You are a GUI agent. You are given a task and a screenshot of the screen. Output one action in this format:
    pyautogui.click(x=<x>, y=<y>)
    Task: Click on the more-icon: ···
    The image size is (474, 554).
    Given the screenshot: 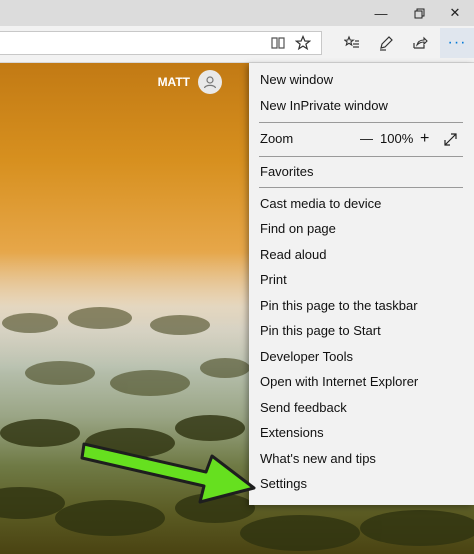 What is the action you would take?
    pyautogui.click(x=457, y=42)
    